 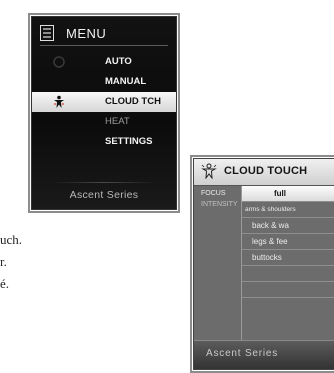 I want to click on menu-item-label: AUTO, so click(x=118, y=61).